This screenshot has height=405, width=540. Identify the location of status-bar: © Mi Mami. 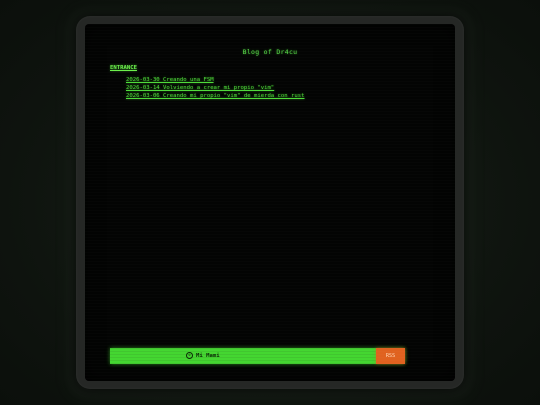
(257, 356).